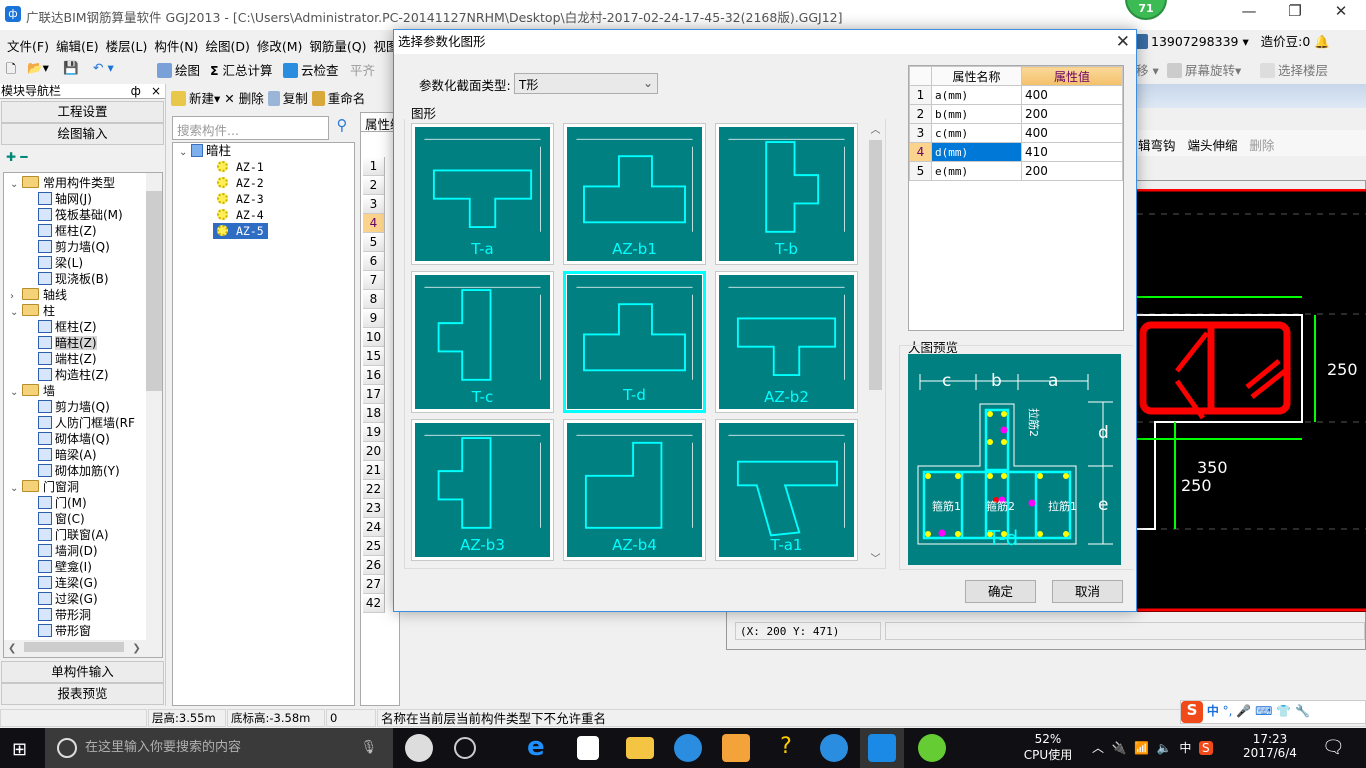 The height and width of the screenshot is (768, 1366). Describe the element at coordinates (1333, 747) in the screenshot. I see `action-center-icon: 🗨` at that location.